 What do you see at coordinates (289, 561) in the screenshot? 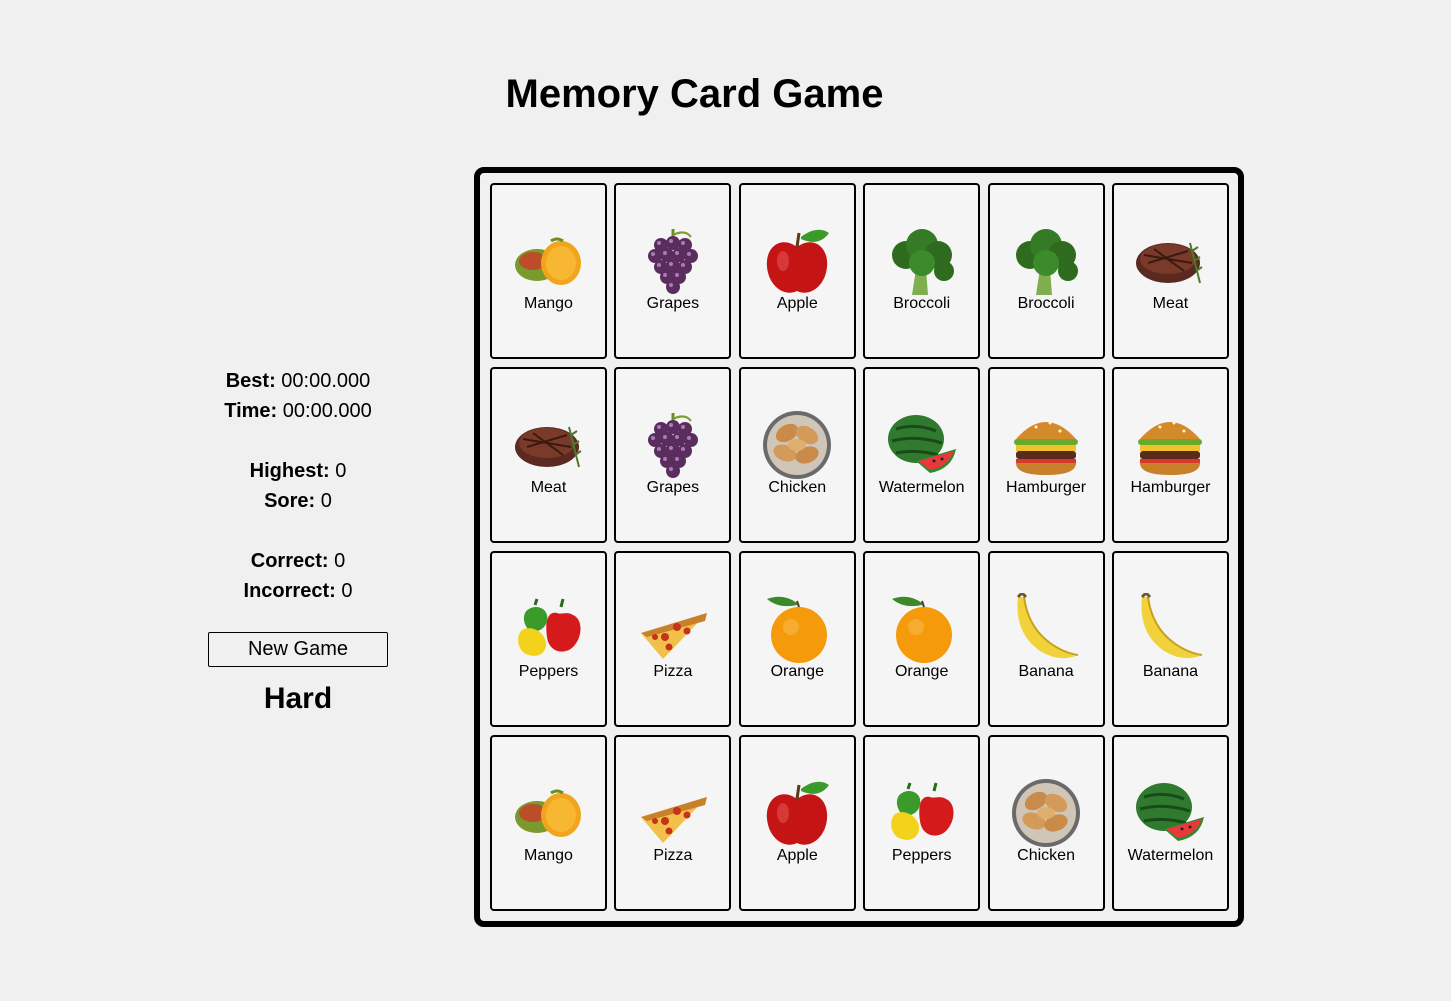
I see `correct-label: Correct:` at bounding box center [289, 561].